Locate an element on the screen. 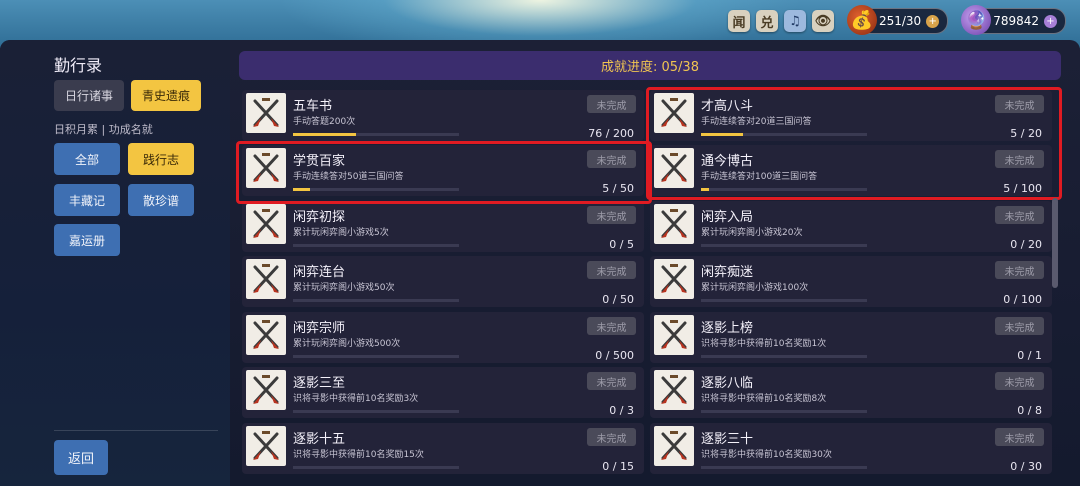 This screenshot has height=486, width=1080. currency-counter: 🔮 789842 + is located at coordinates (1013, 20).